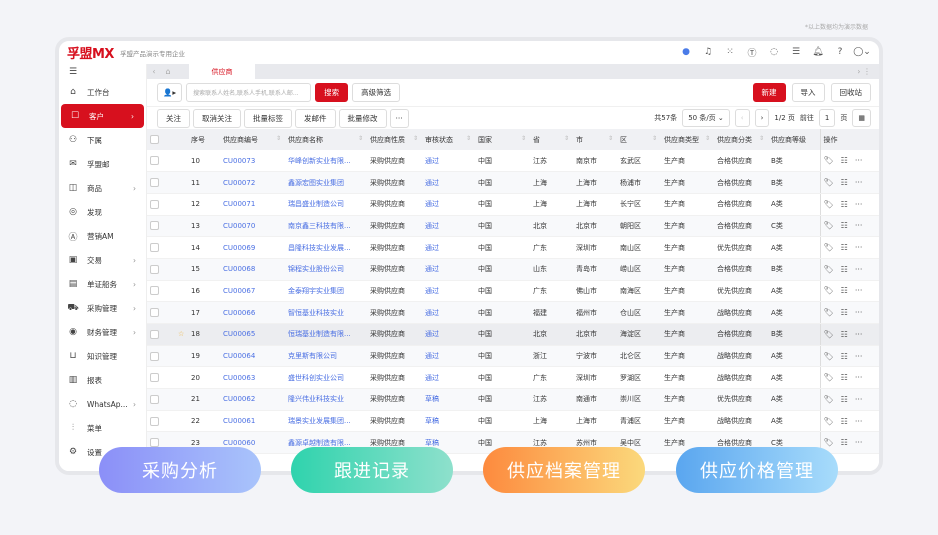 The height and width of the screenshot is (535, 938). Describe the element at coordinates (252, 182) in the screenshot. I see `supplier-code: CU00072` at that location.